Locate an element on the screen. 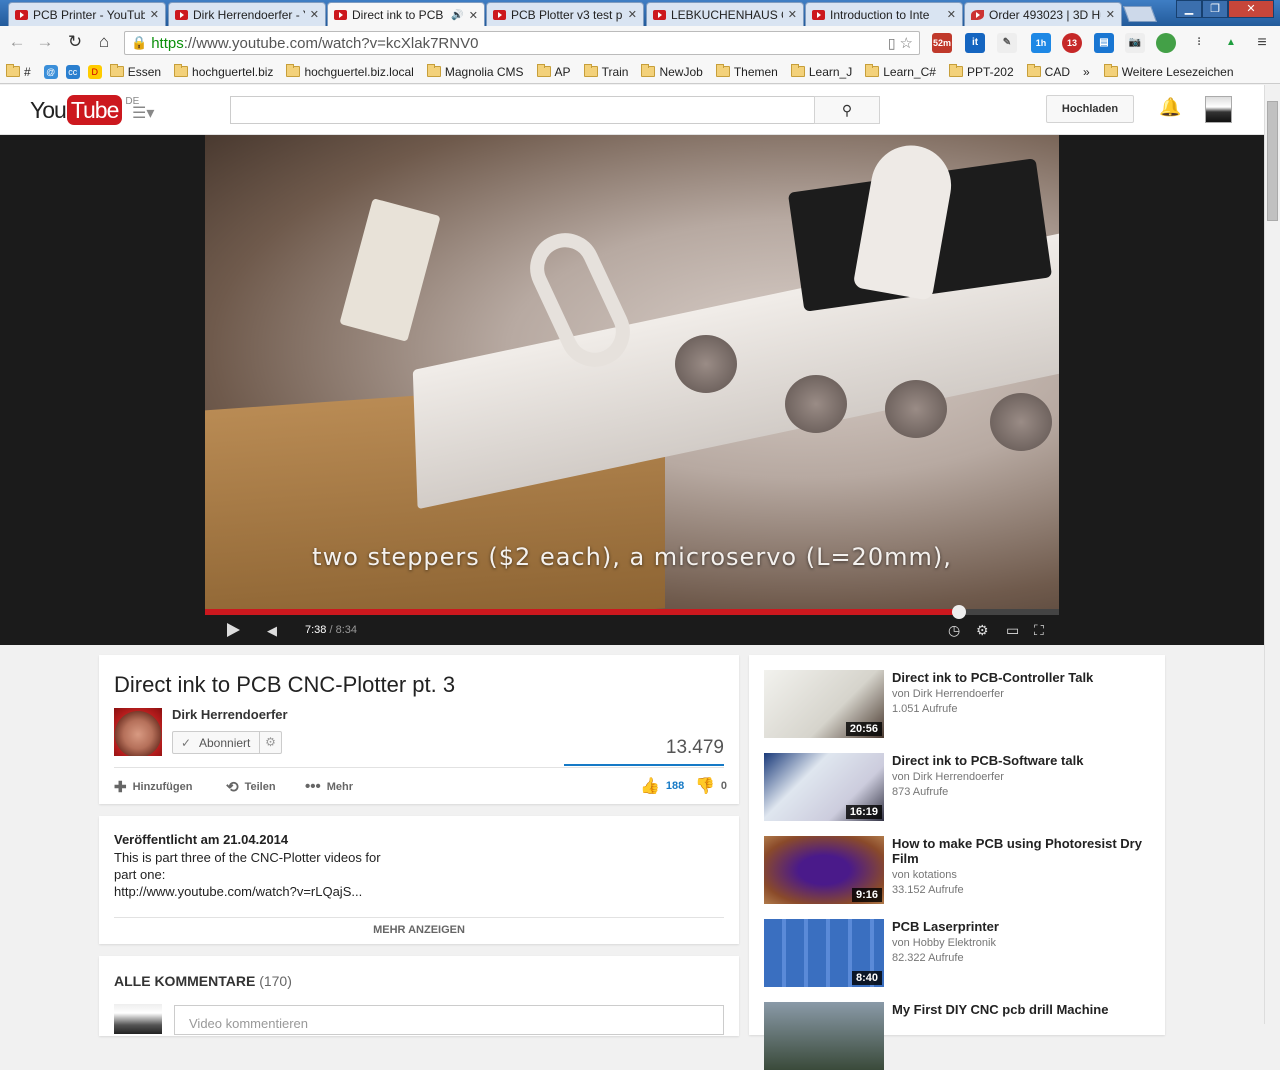 This screenshot has height=1070, width=1280. notifications-bell-icon: 🔔 is located at coordinates (1170, 107).